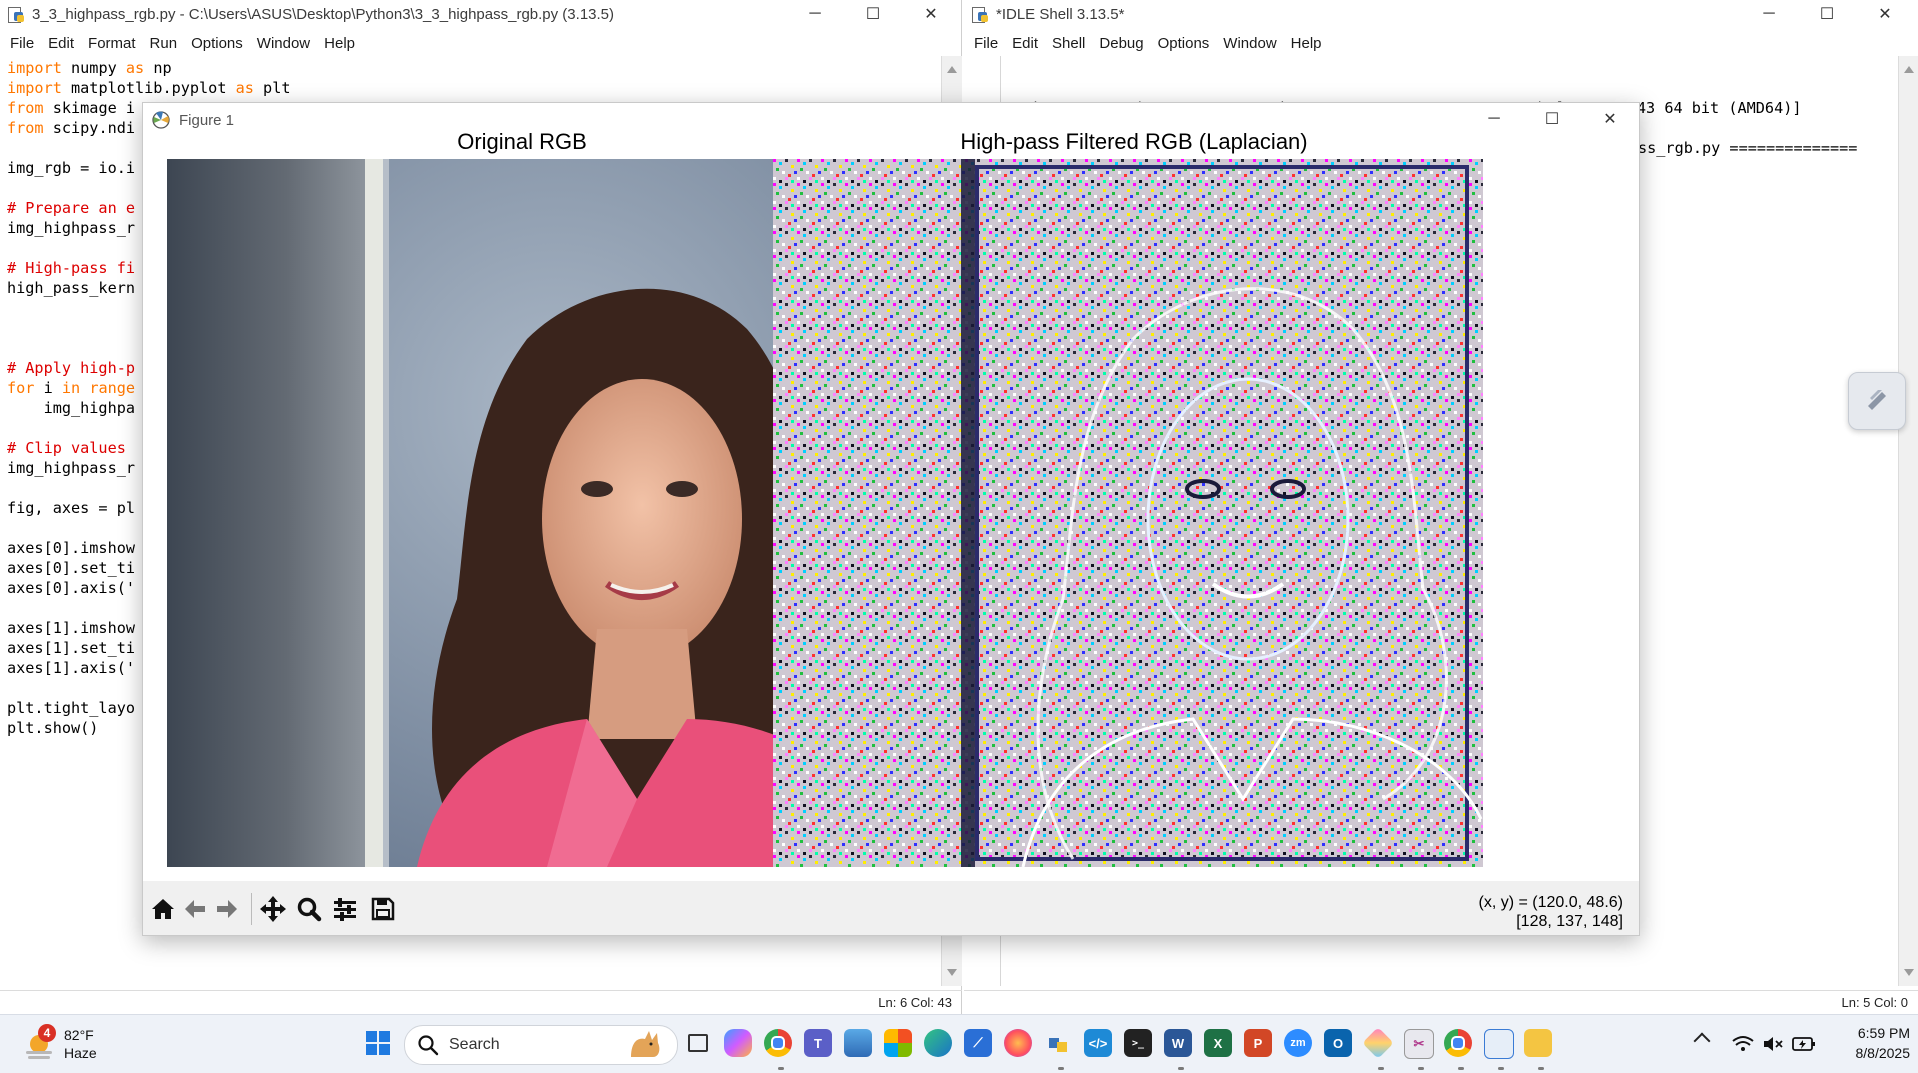 The height and width of the screenshot is (1073, 1918). Describe the element at coordinates (1178, 1043) in the screenshot. I see `word-icon: W` at that location.